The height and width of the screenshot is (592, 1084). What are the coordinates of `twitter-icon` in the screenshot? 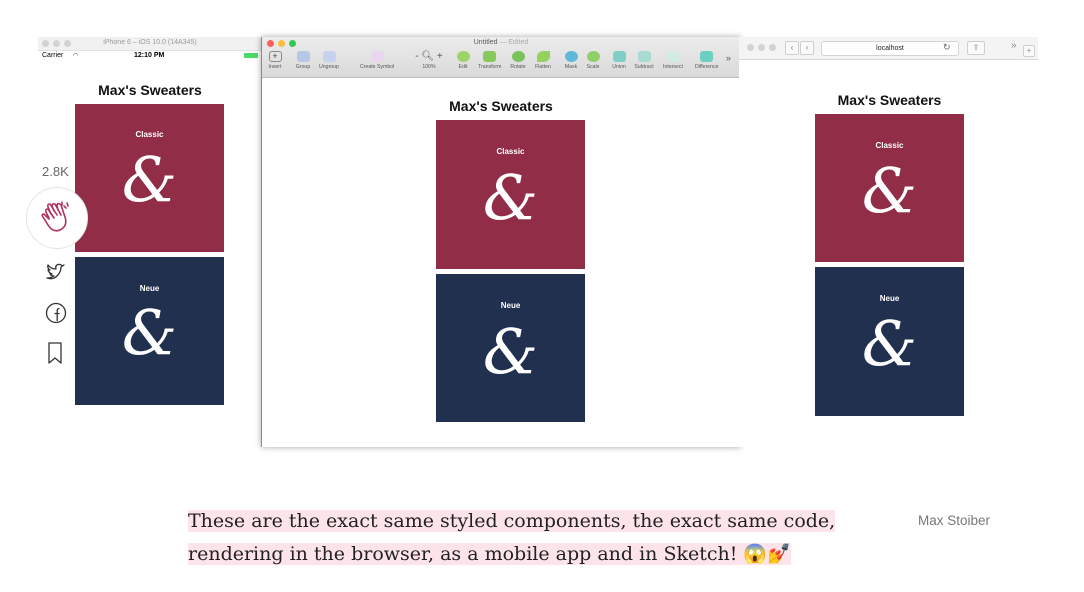 It's located at (55, 271).